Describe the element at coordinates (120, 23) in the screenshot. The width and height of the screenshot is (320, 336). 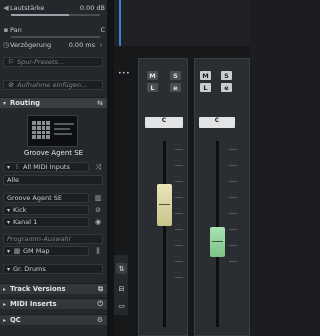
I see `selection-bar` at that location.